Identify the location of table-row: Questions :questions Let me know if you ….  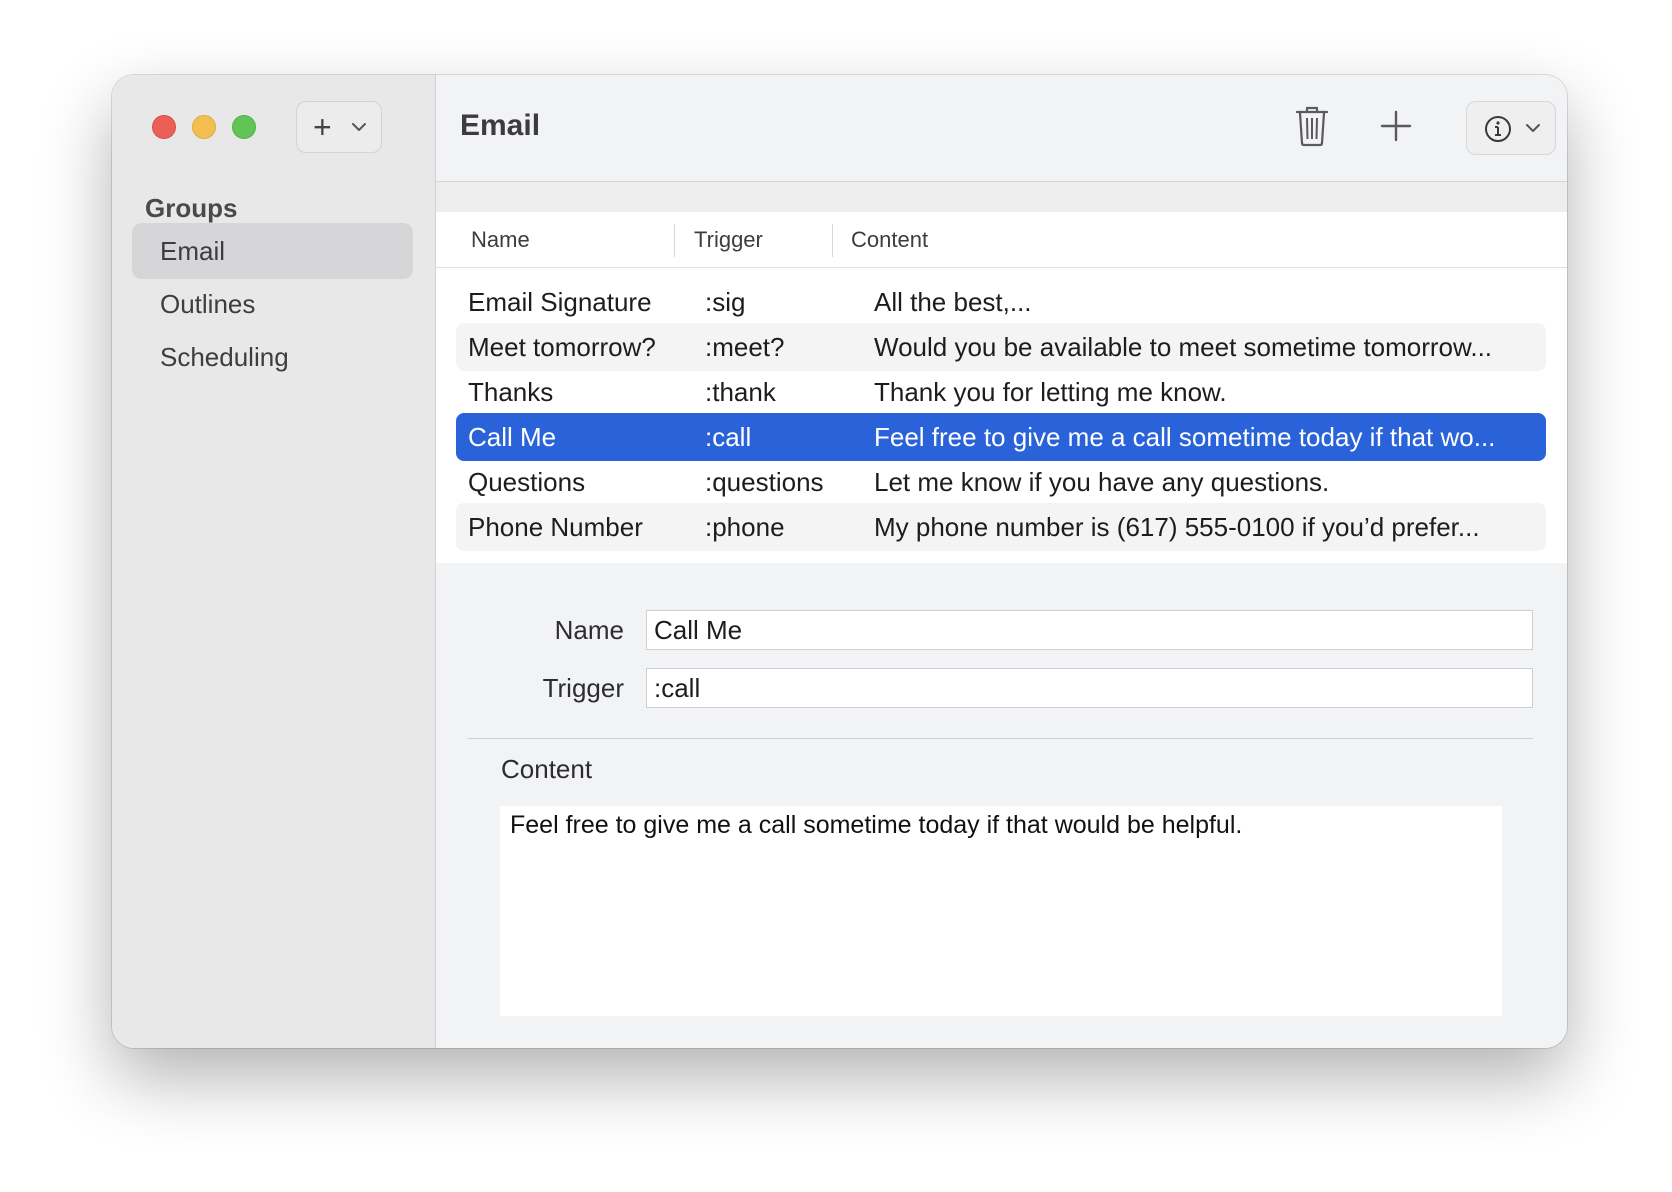
(1001, 482).